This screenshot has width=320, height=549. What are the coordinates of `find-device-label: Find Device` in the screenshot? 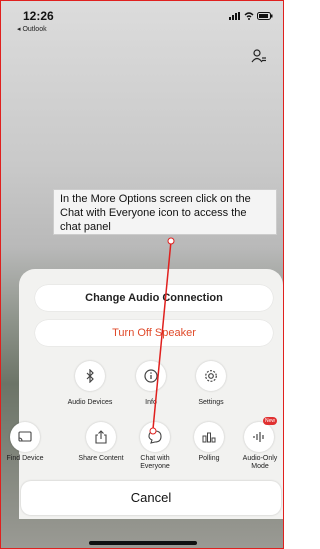 It's located at (25, 458).